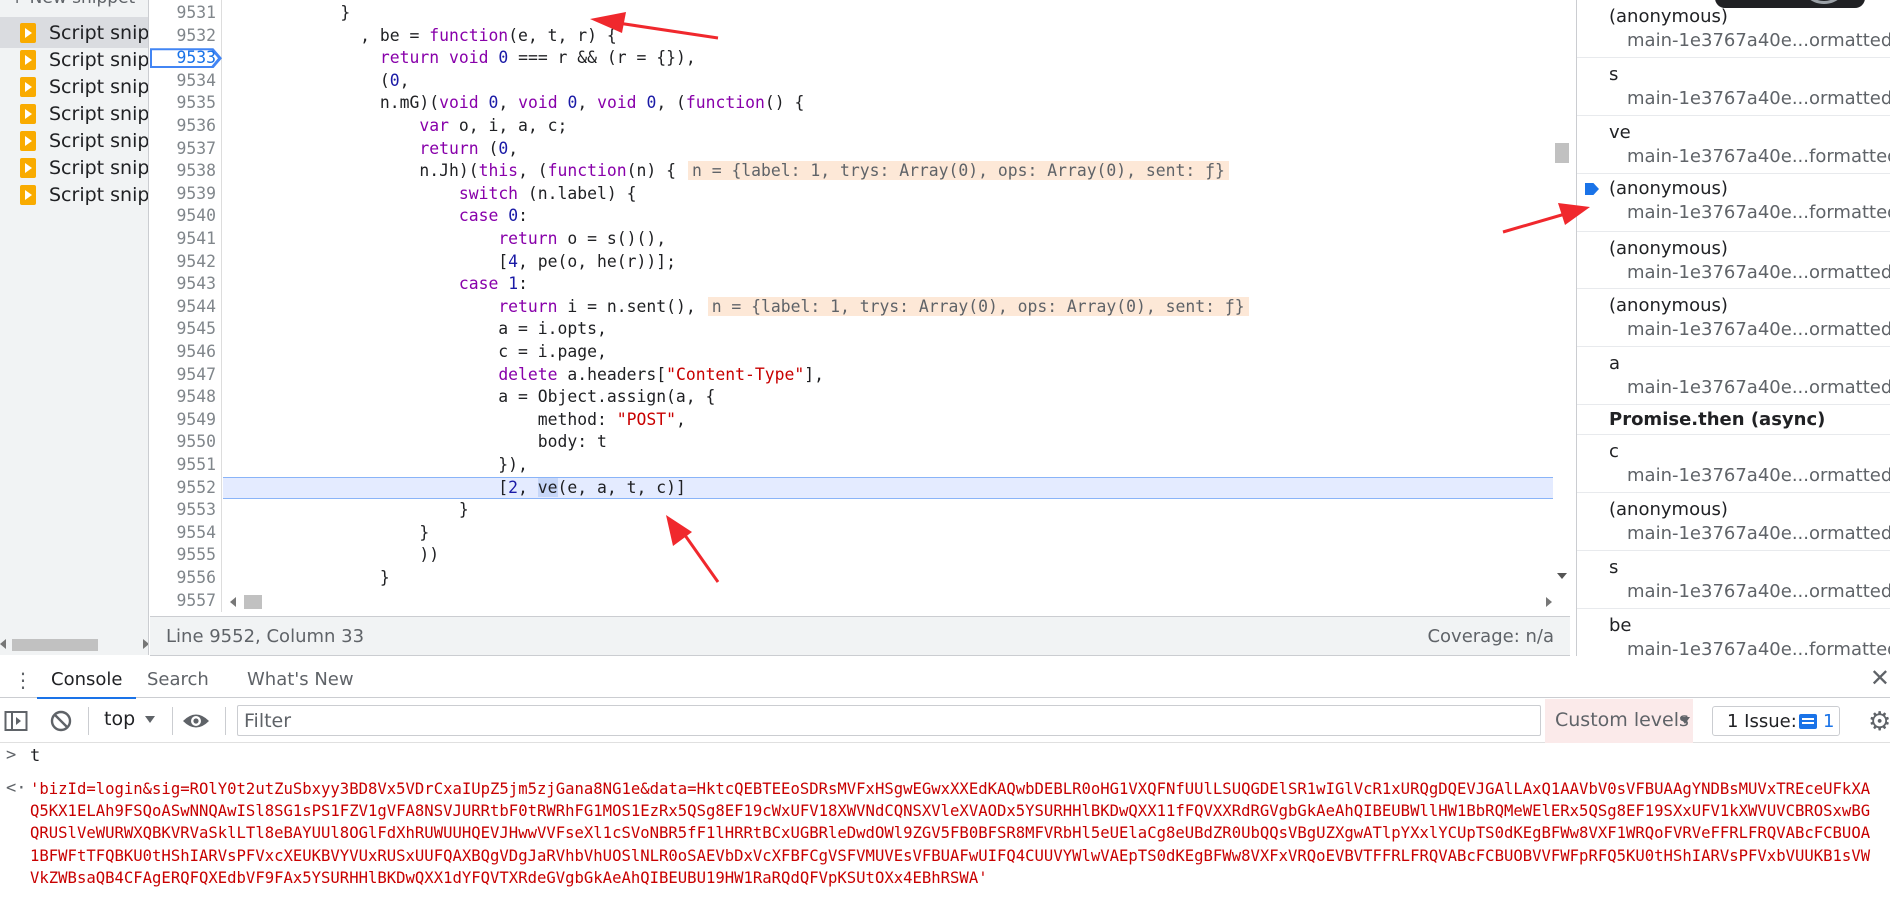 The height and width of the screenshot is (903, 1890). Describe the element at coordinates (1733, 145) in the screenshot. I see `call-frame: ve main-1e3767a40e...formatted:93` at that location.